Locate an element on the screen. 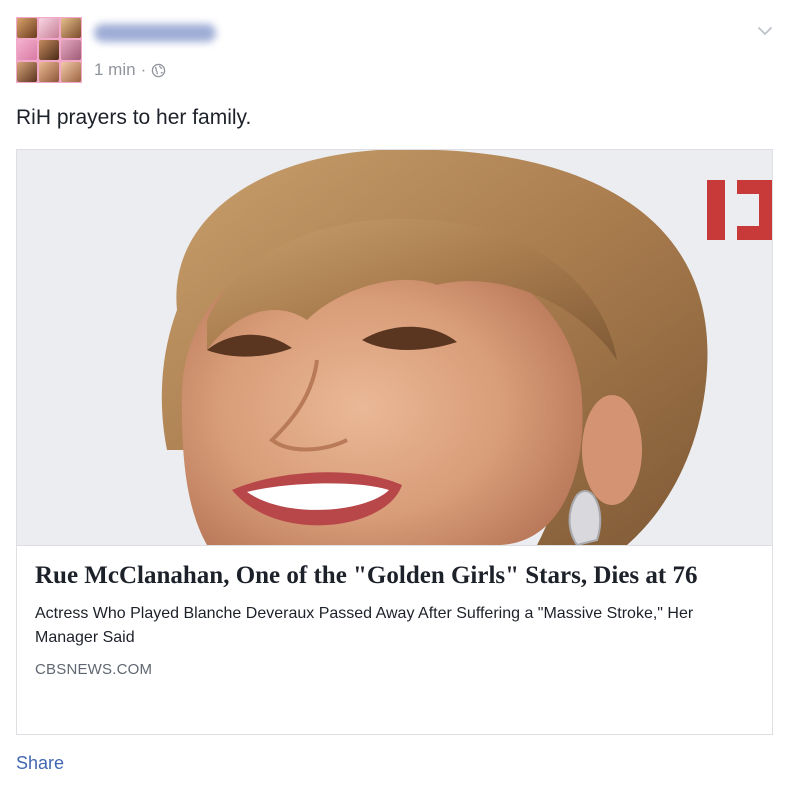  post-meta: 1 min · is located at coordinates (130, 70).